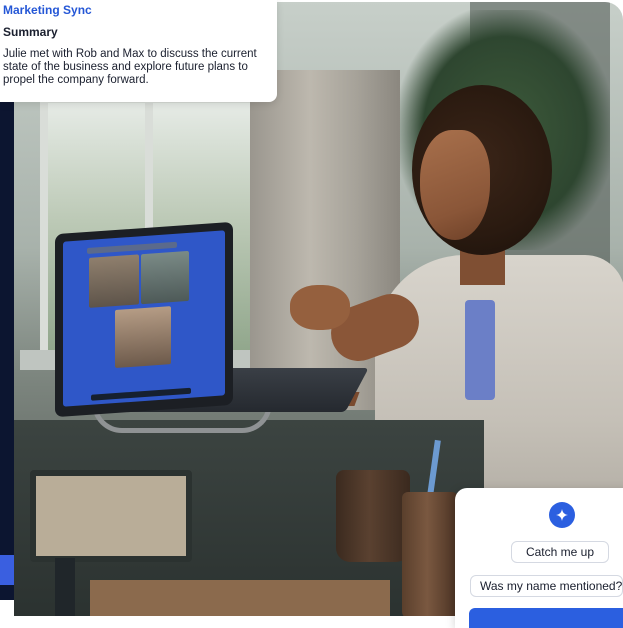 The image size is (623, 628). What do you see at coordinates (455, 185) in the screenshot?
I see `woman-face` at bounding box center [455, 185].